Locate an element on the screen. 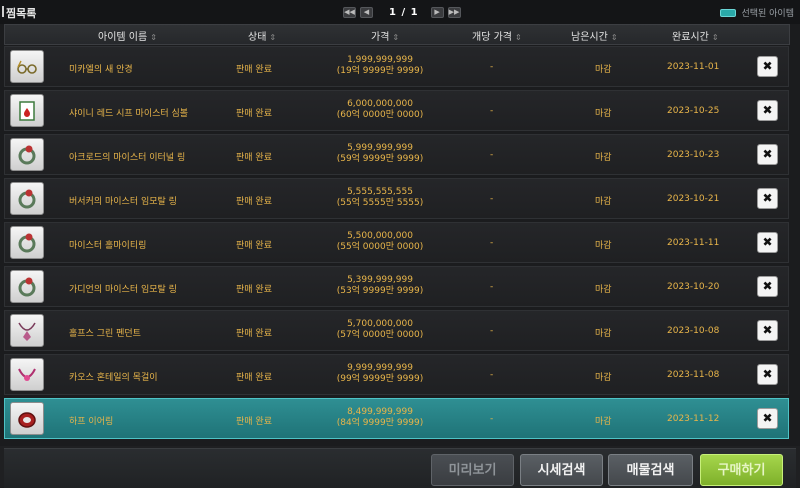  price-number: 5,399,999,999 is located at coordinates (380, 280).